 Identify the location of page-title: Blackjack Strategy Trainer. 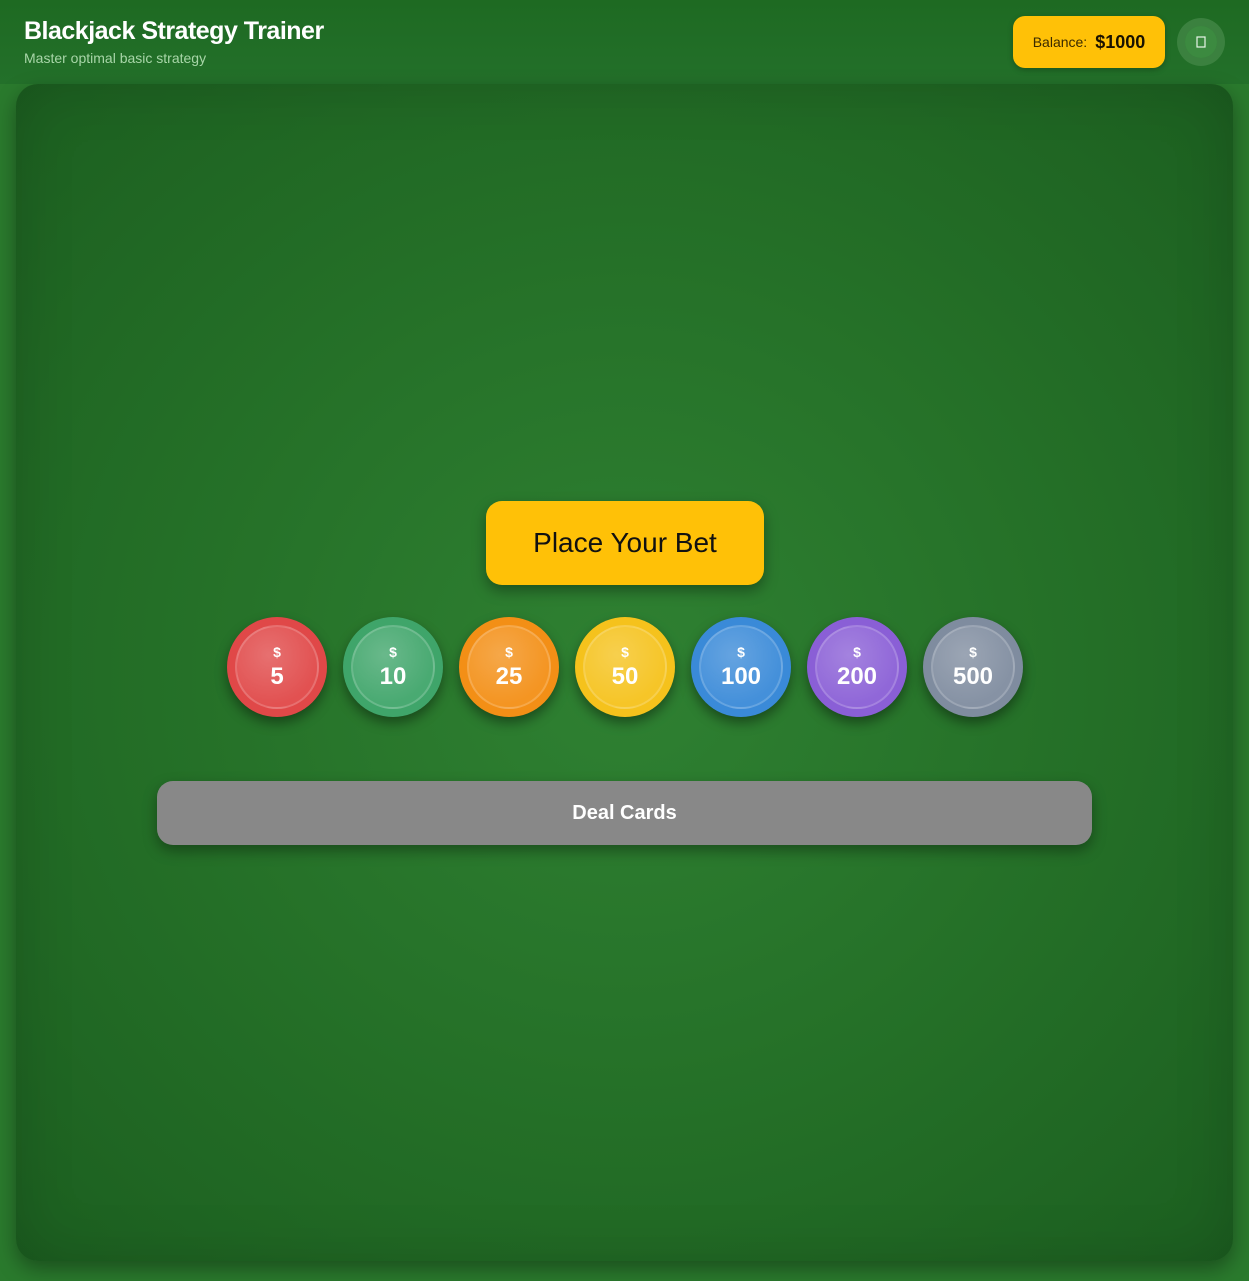
(174, 31).